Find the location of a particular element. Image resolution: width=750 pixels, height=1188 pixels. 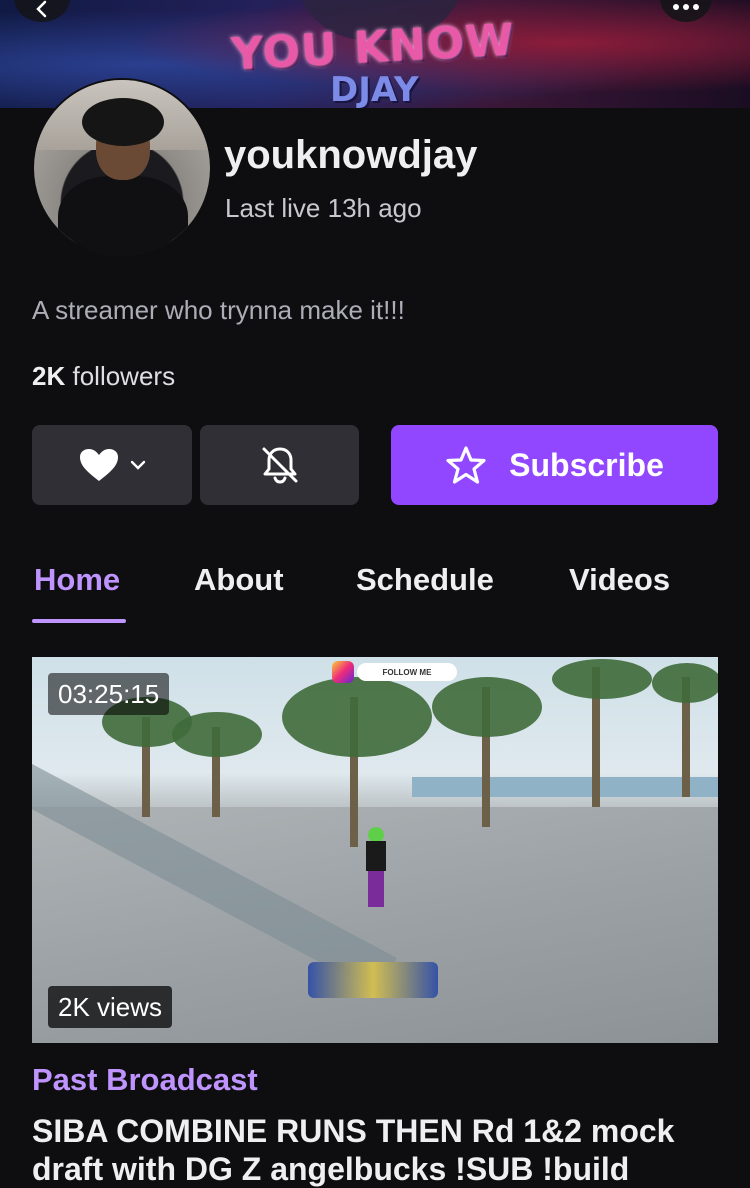

channel-bio: A streamer who trynna make it!!! is located at coordinates (218, 310).